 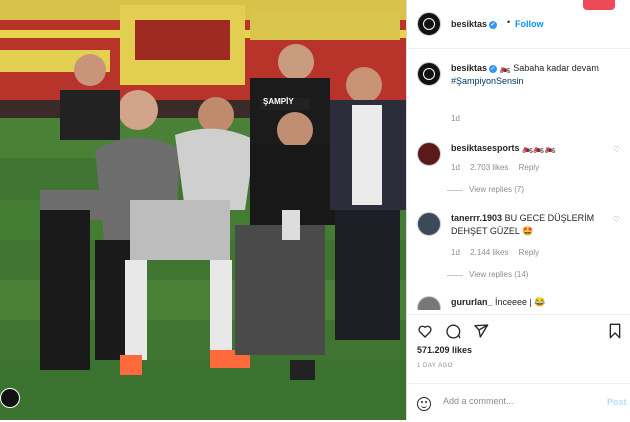 I want to click on comment-meta: 1d 2.703 likes Reply, so click(x=499, y=167).